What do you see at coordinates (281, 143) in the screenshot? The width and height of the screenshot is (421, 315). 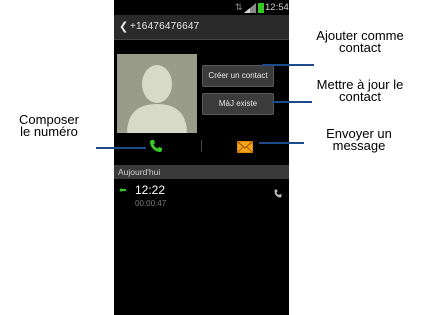 I see `callout-line-message` at bounding box center [281, 143].